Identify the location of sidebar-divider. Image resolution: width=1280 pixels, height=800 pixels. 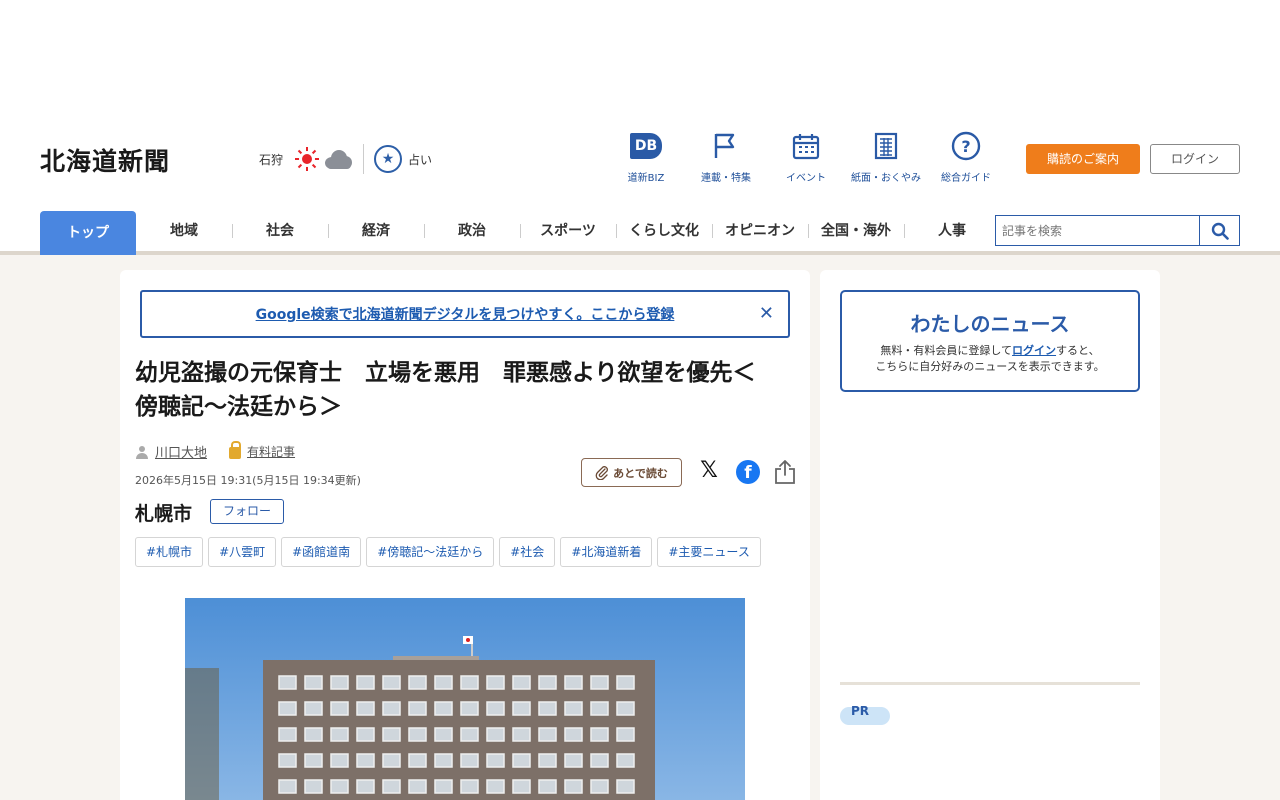
(990, 683).